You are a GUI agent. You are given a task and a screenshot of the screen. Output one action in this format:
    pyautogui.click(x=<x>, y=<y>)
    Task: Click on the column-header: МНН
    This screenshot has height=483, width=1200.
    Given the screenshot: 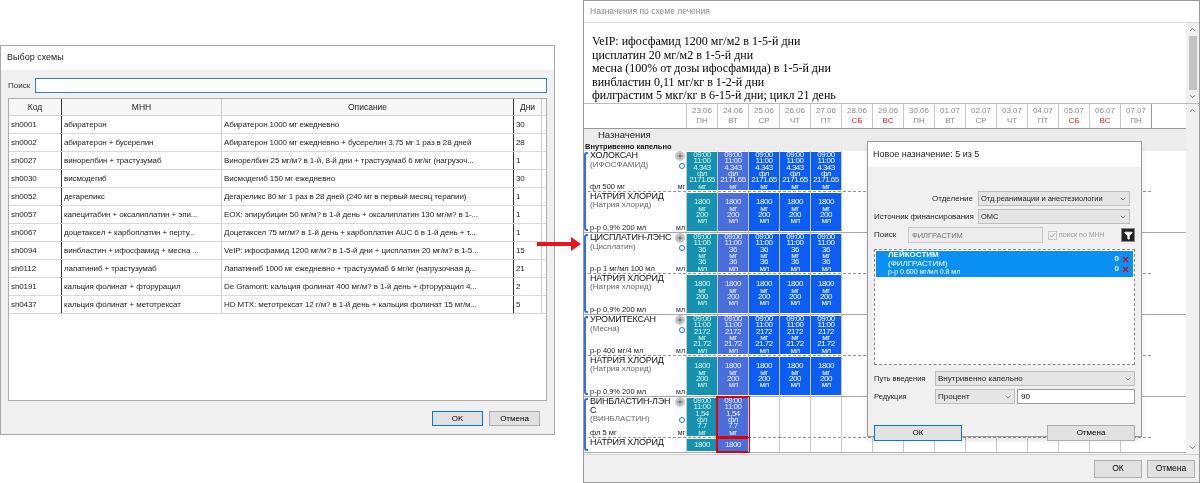 What is the action you would take?
    pyautogui.click(x=142, y=107)
    